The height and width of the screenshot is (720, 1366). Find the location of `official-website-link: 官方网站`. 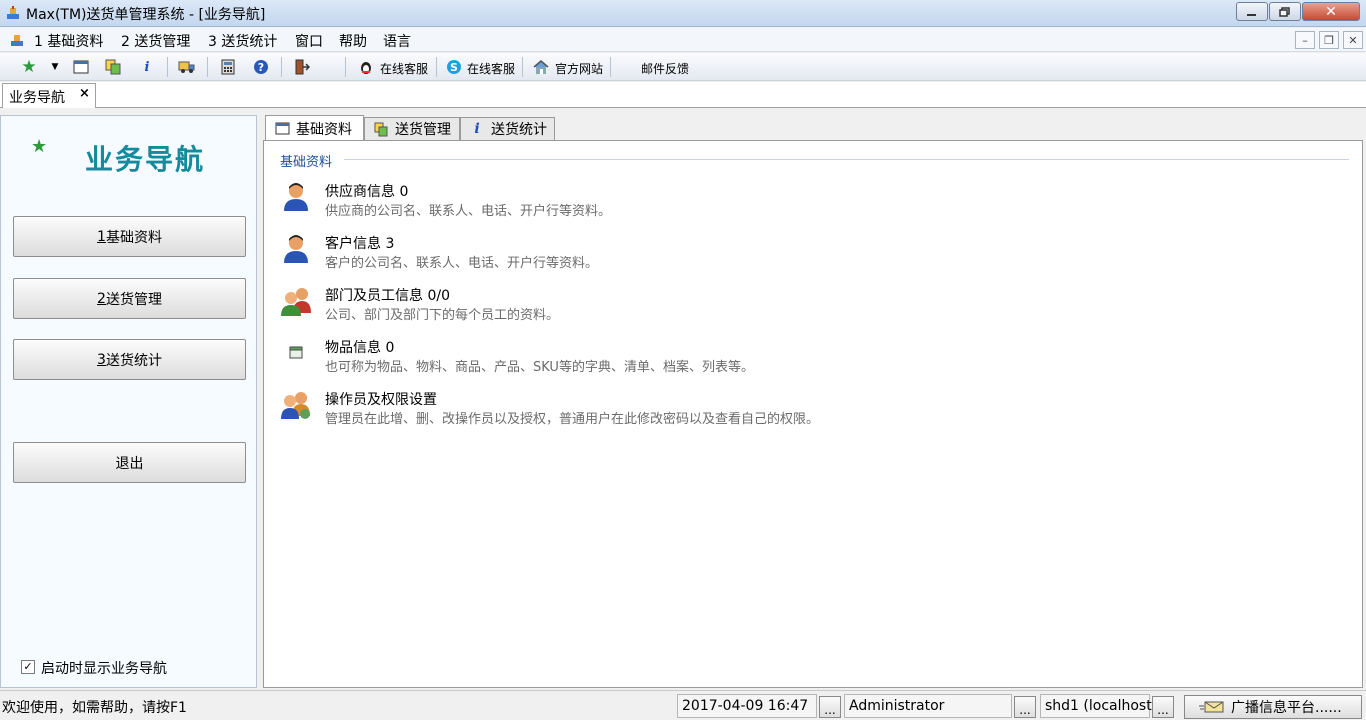

official-website-link: 官方网站 is located at coordinates (579, 68).